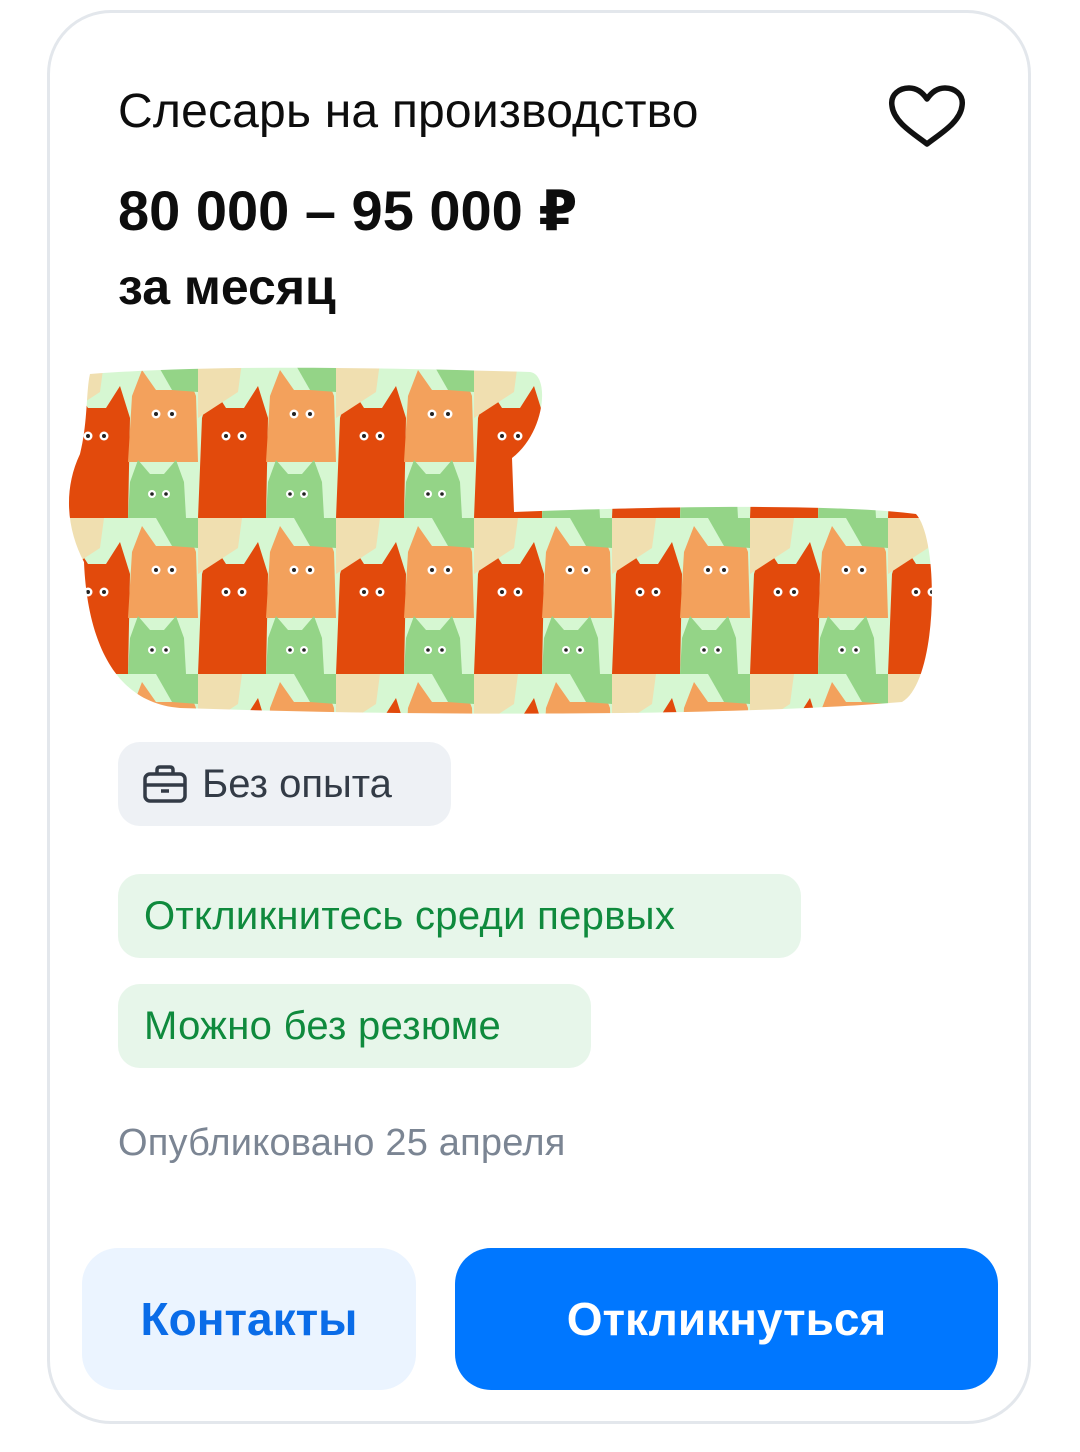  What do you see at coordinates (408, 111) in the screenshot?
I see `vacancy-title: Слесарь на производство` at bounding box center [408, 111].